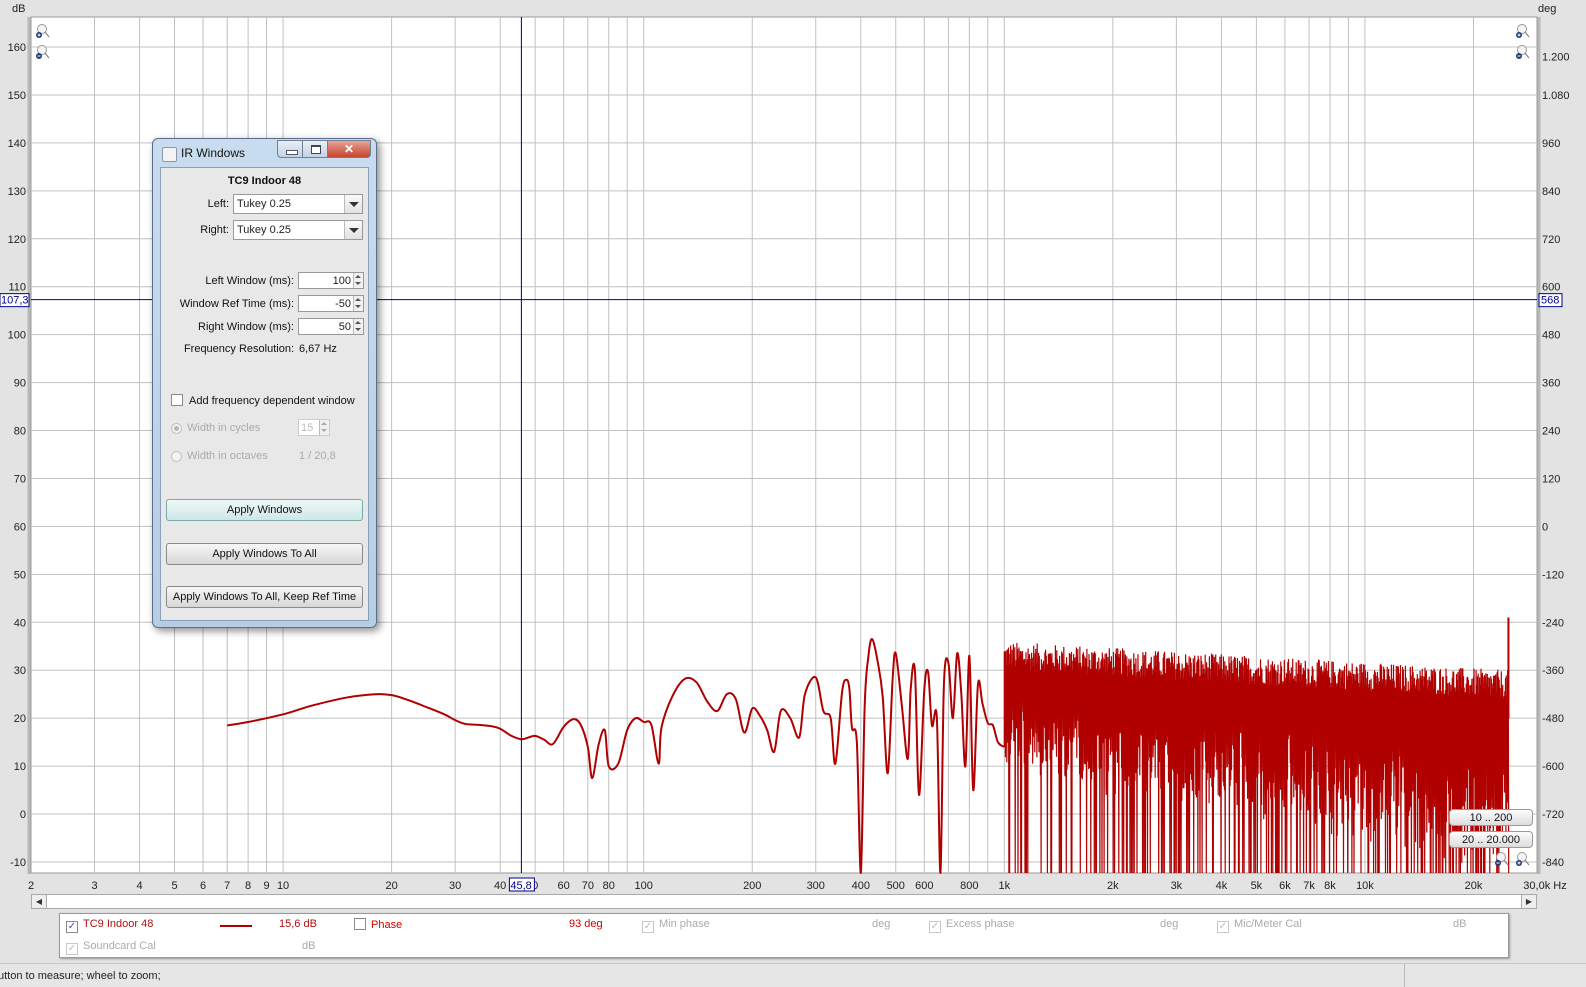  I want to click on maximize-button, so click(315, 149).